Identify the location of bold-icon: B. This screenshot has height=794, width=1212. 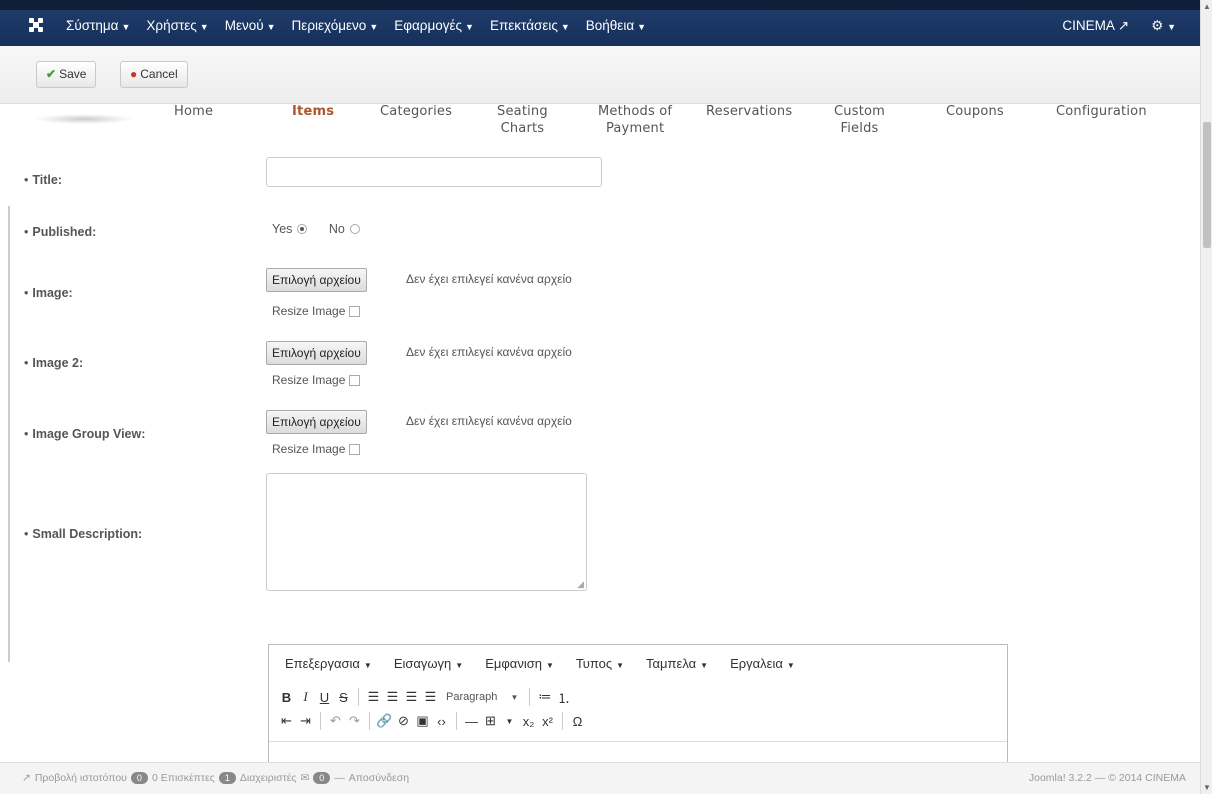
(286, 697).